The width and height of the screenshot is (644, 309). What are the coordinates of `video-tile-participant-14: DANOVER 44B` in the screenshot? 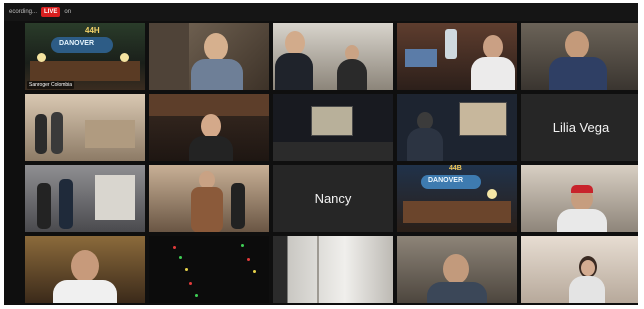 It's located at (457, 198).